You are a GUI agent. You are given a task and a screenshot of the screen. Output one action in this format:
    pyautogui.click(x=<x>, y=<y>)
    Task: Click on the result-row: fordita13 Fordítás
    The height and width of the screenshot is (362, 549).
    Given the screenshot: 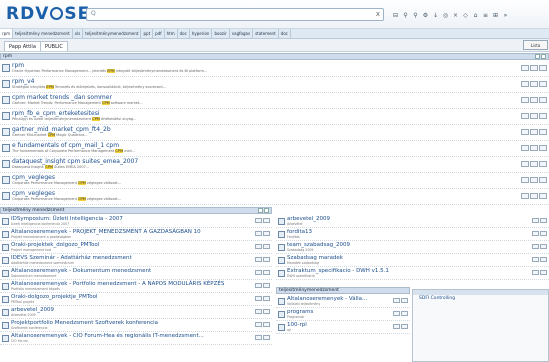 What is the action you would take?
    pyautogui.click(x=412, y=234)
    